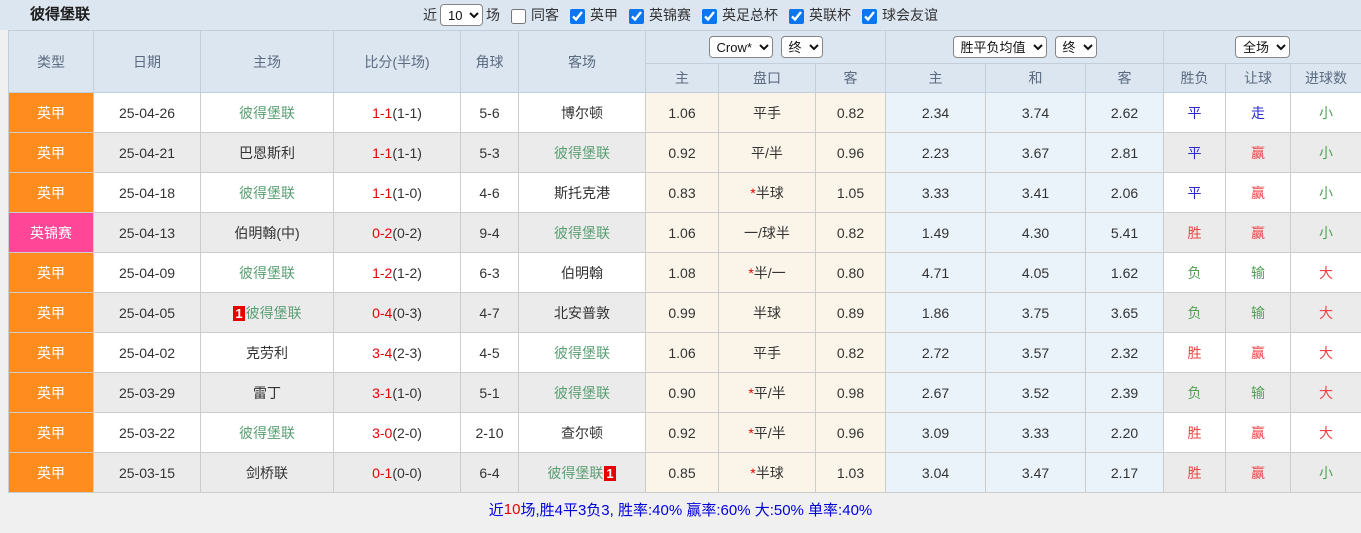  What do you see at coordinates (850, 472) in the screenshot?
I see `handicap-away-odds: 1.03` at bounding box center [850, 472].